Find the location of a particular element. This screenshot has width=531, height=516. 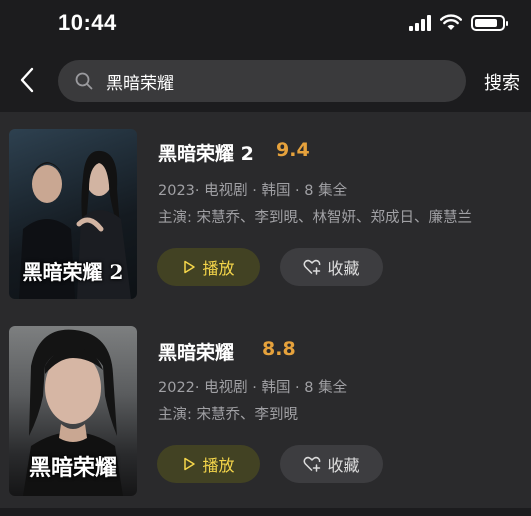

result-score: 9.4 is located at coordinates (293, 150).